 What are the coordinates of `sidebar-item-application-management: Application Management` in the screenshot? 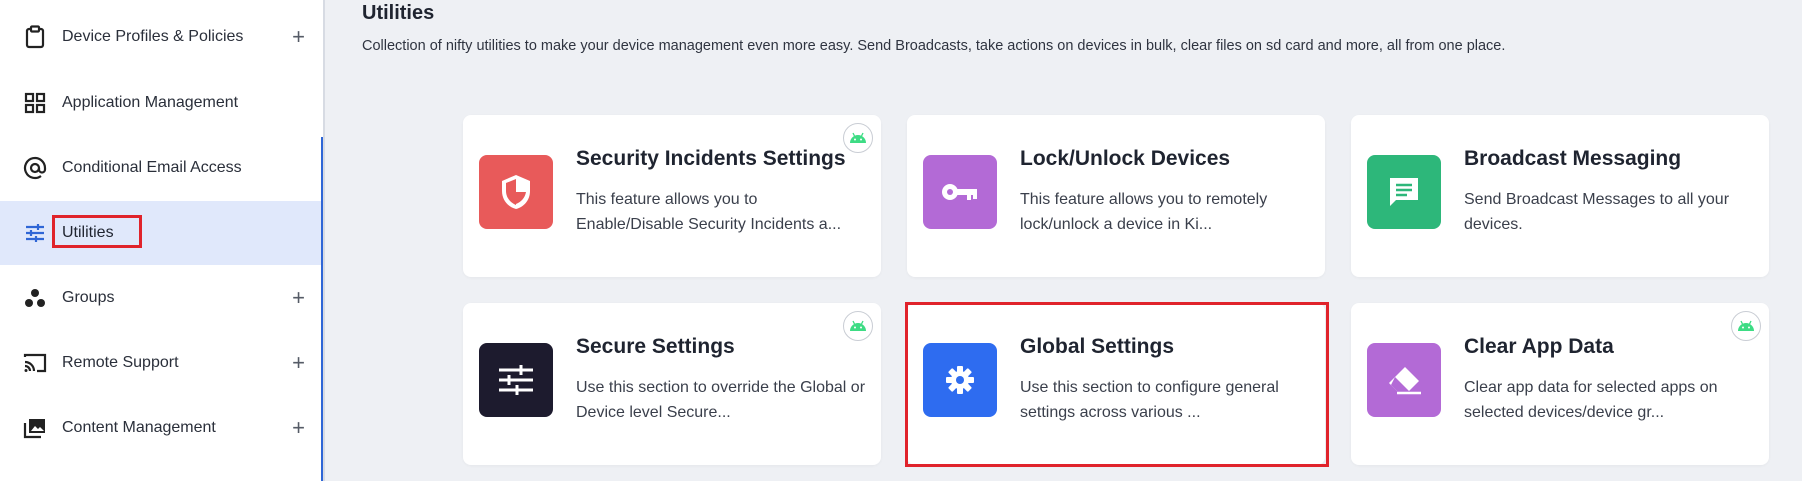 It's located at (161, 103).